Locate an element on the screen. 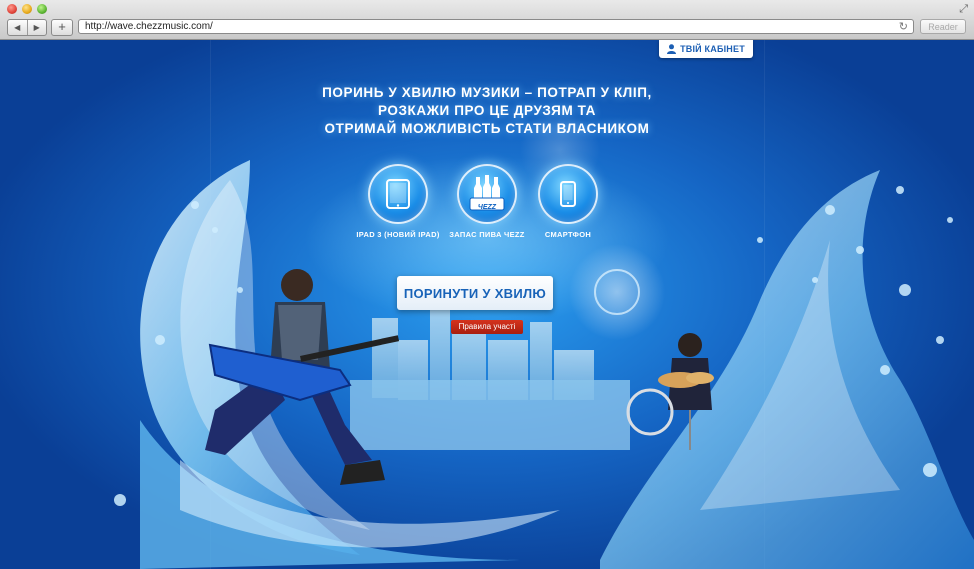 This screenshot has height=569, width=974. fullscreen-icon: ⤢ is located at coordinates (963, 9).